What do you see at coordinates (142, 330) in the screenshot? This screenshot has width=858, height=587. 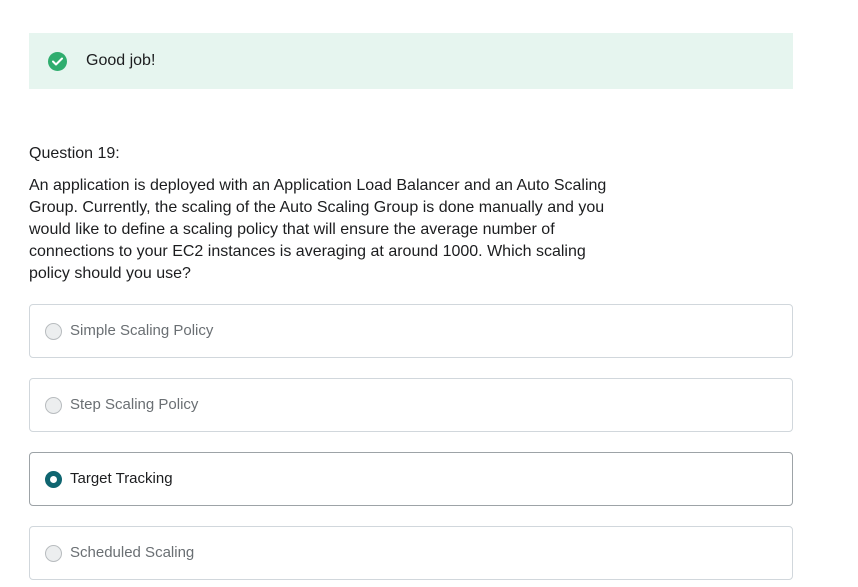 I see `answer-option-label: Simple Scaling Policy` at bounding box center [142, 330].